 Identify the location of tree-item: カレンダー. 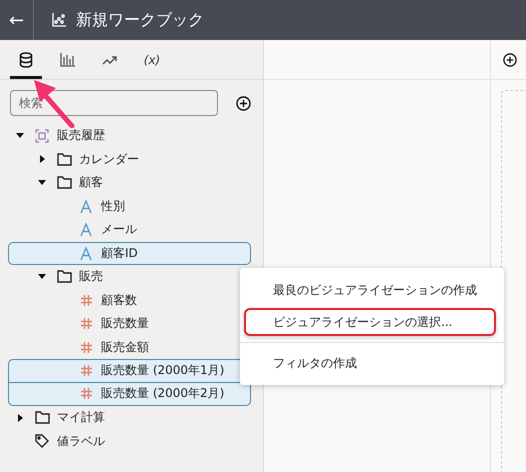
(129, 159).